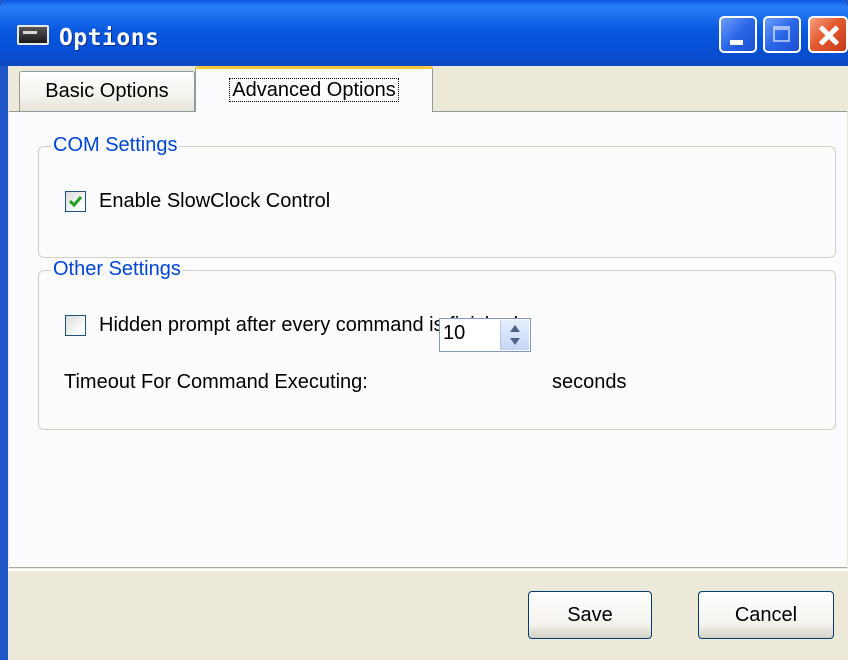 The width and height of the screenshot is (848, 660). Describe the element at coordinates (515, 328) in the screenshot. I see `spin-up-icon` at that location.